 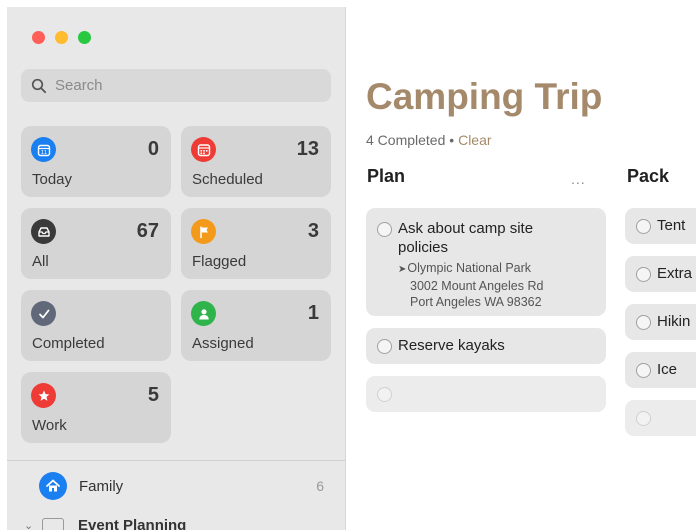 What do you see at coordinates (203, 149) in the screenshot?
I see `calendar-grid-icon` at bounding box center [203, 149].